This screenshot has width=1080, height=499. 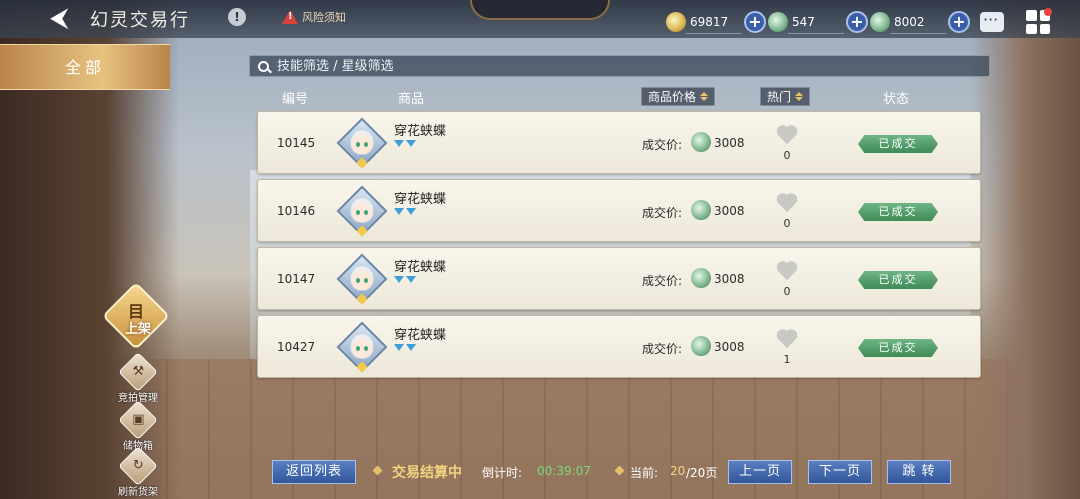 I want to click on page-current: 20, so click(x=678, y=471).